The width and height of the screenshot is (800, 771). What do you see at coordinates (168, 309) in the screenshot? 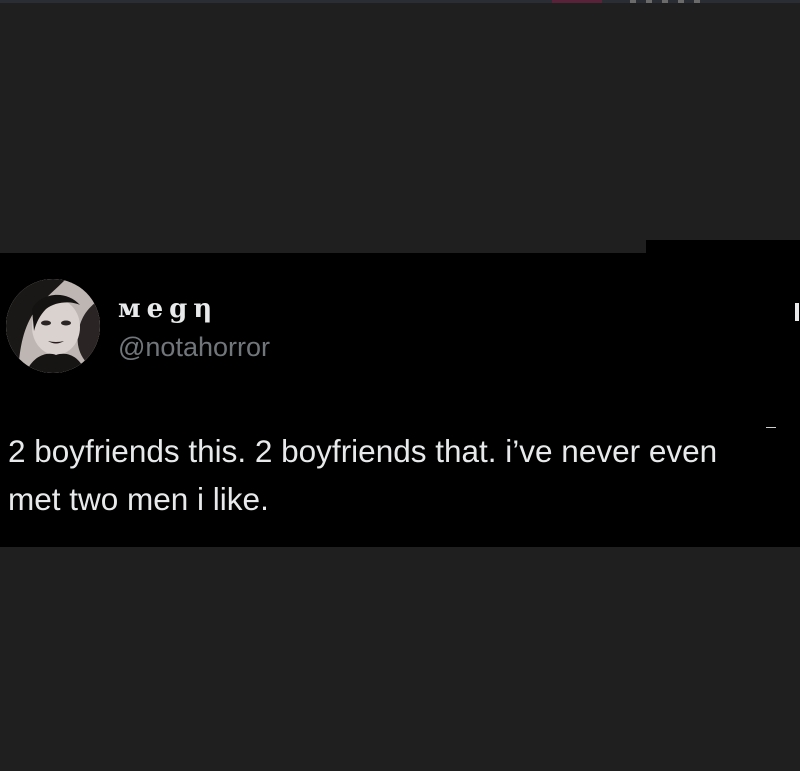
I see `author-display-name: мegη` at bounding box center [168, 309].